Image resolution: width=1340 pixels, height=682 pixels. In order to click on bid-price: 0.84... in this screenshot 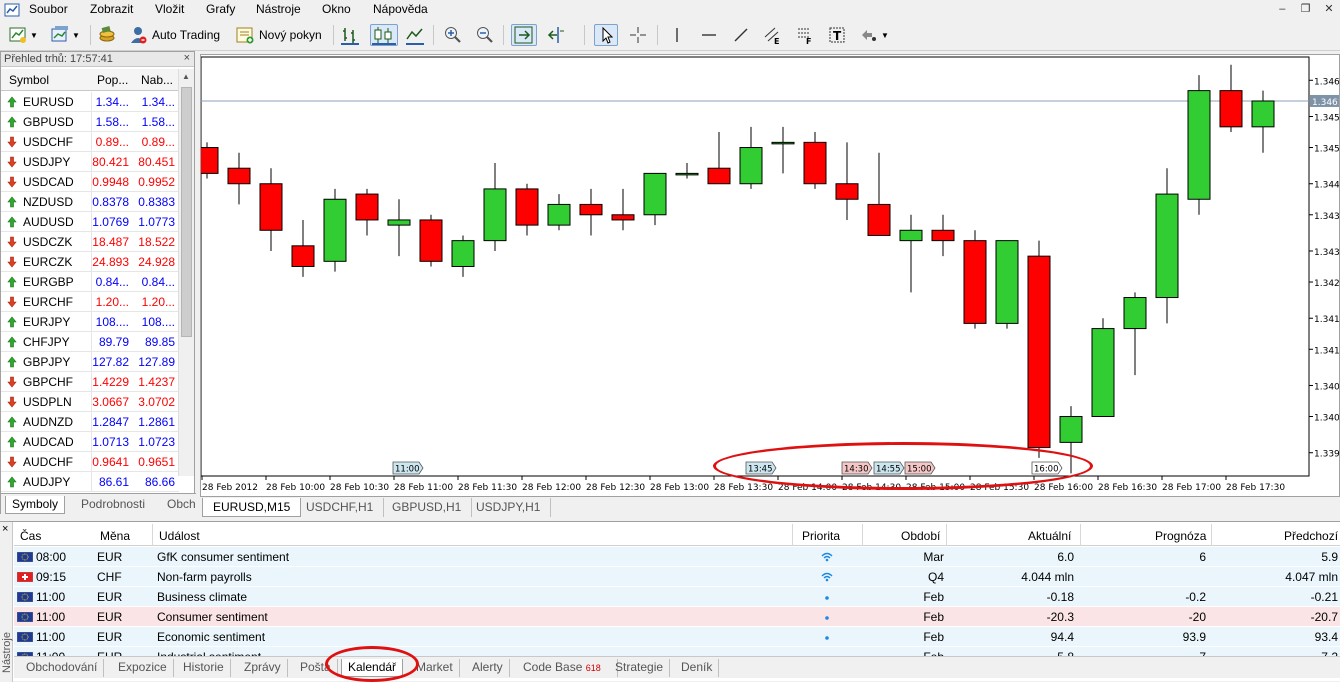, I will do `click(112, 282)`.